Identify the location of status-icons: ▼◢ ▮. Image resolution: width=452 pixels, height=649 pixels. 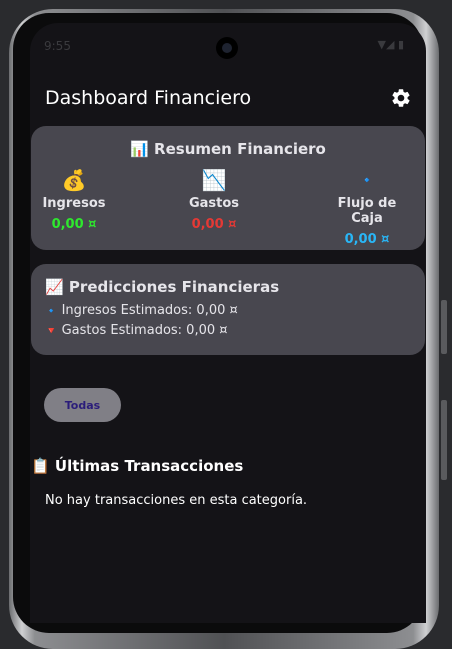
(390, 44).